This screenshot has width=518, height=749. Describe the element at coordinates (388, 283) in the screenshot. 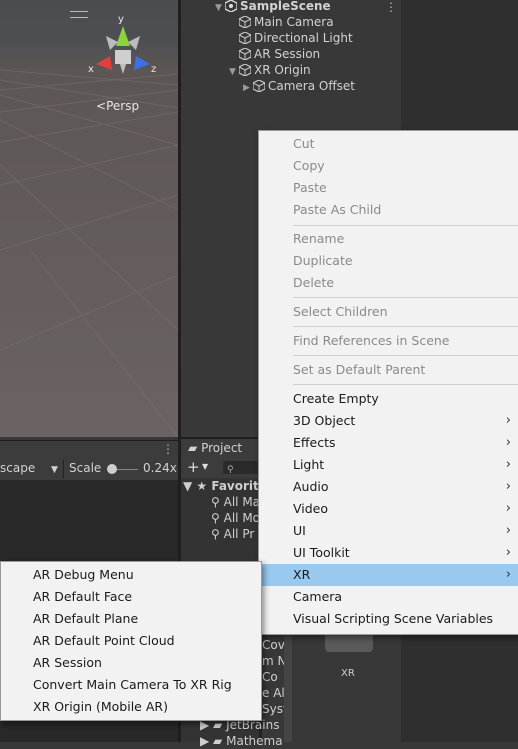

I see `menu-item-delete: Delete` at that location.